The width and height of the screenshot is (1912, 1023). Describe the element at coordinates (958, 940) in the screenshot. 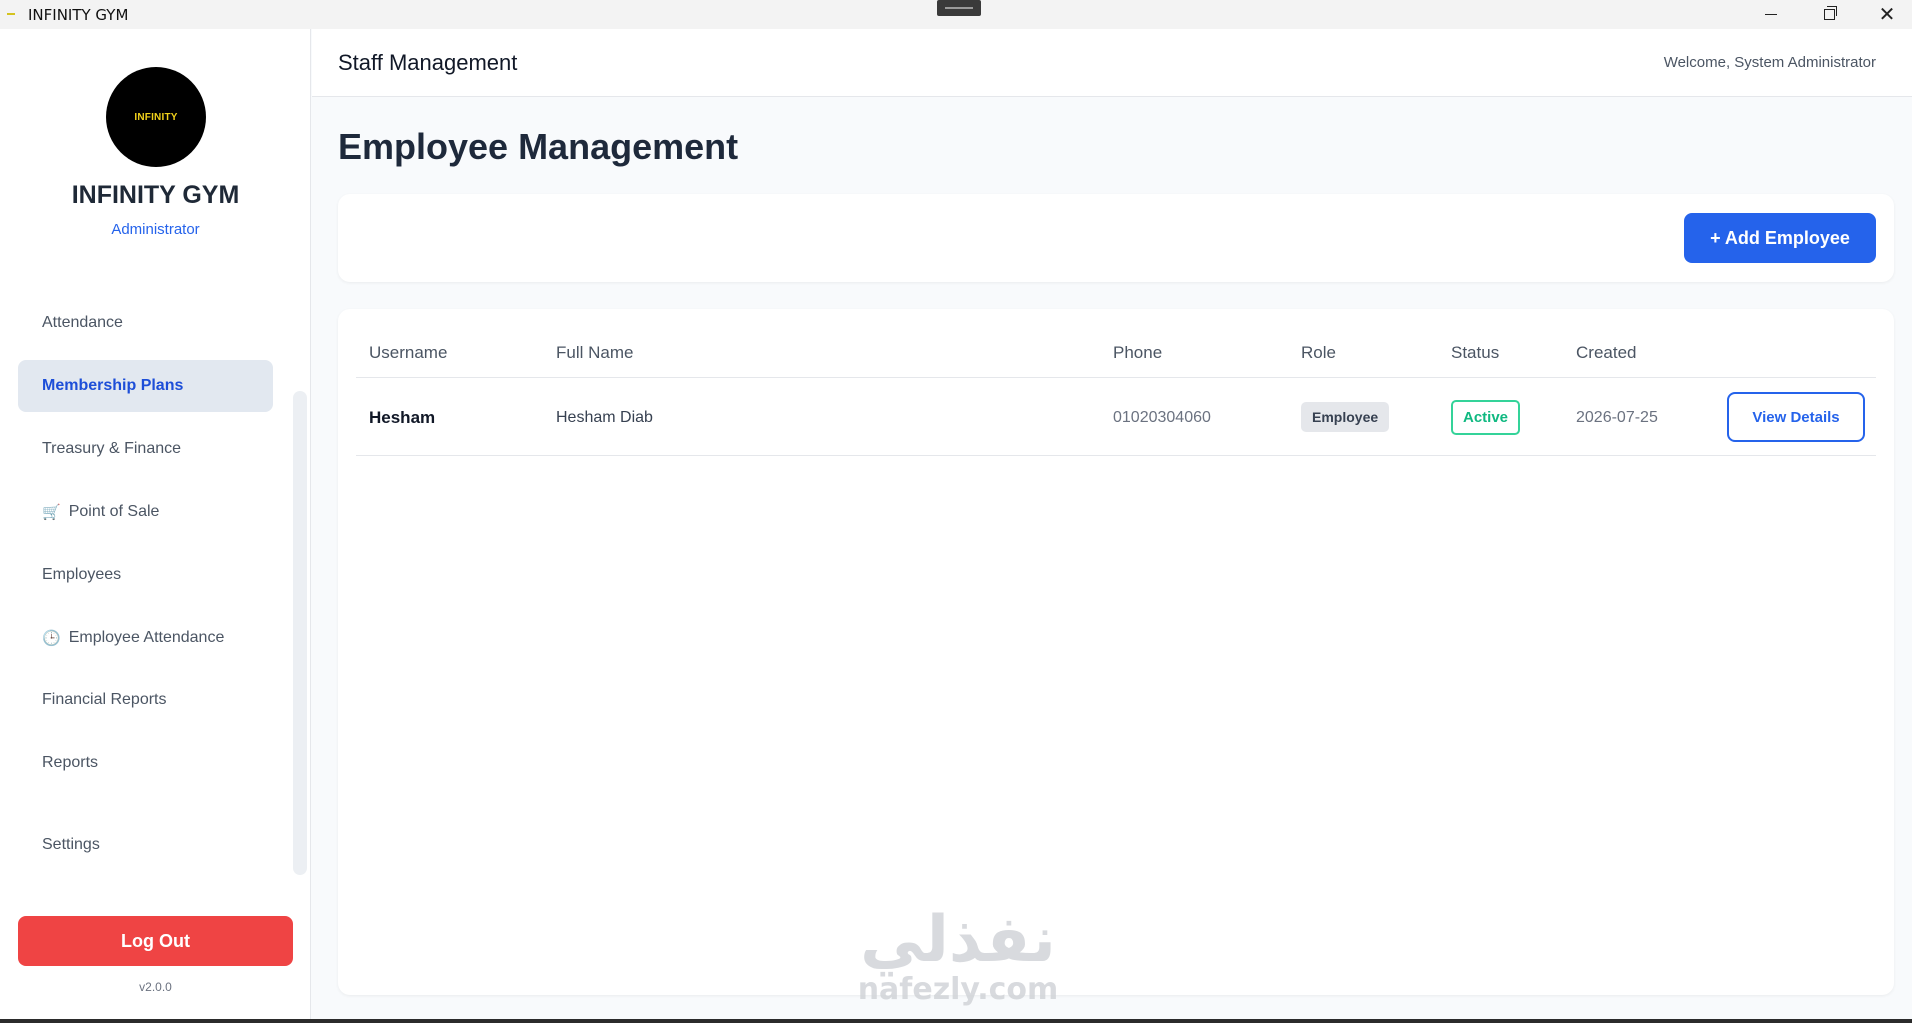

I see `watermark-arabic: نفذلي` at that location.